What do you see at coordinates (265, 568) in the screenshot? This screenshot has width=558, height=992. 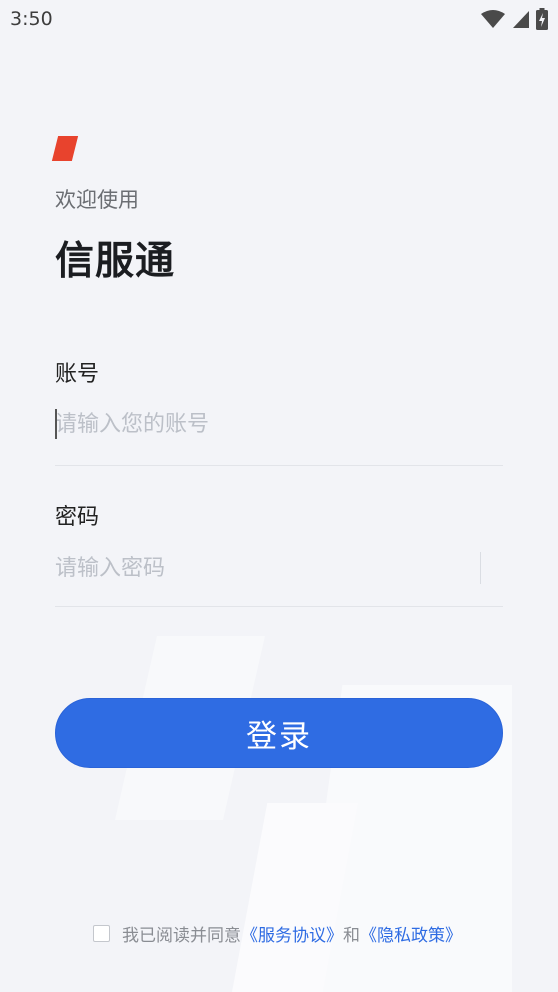 I see `password-input` at bounding box center [265, 568].